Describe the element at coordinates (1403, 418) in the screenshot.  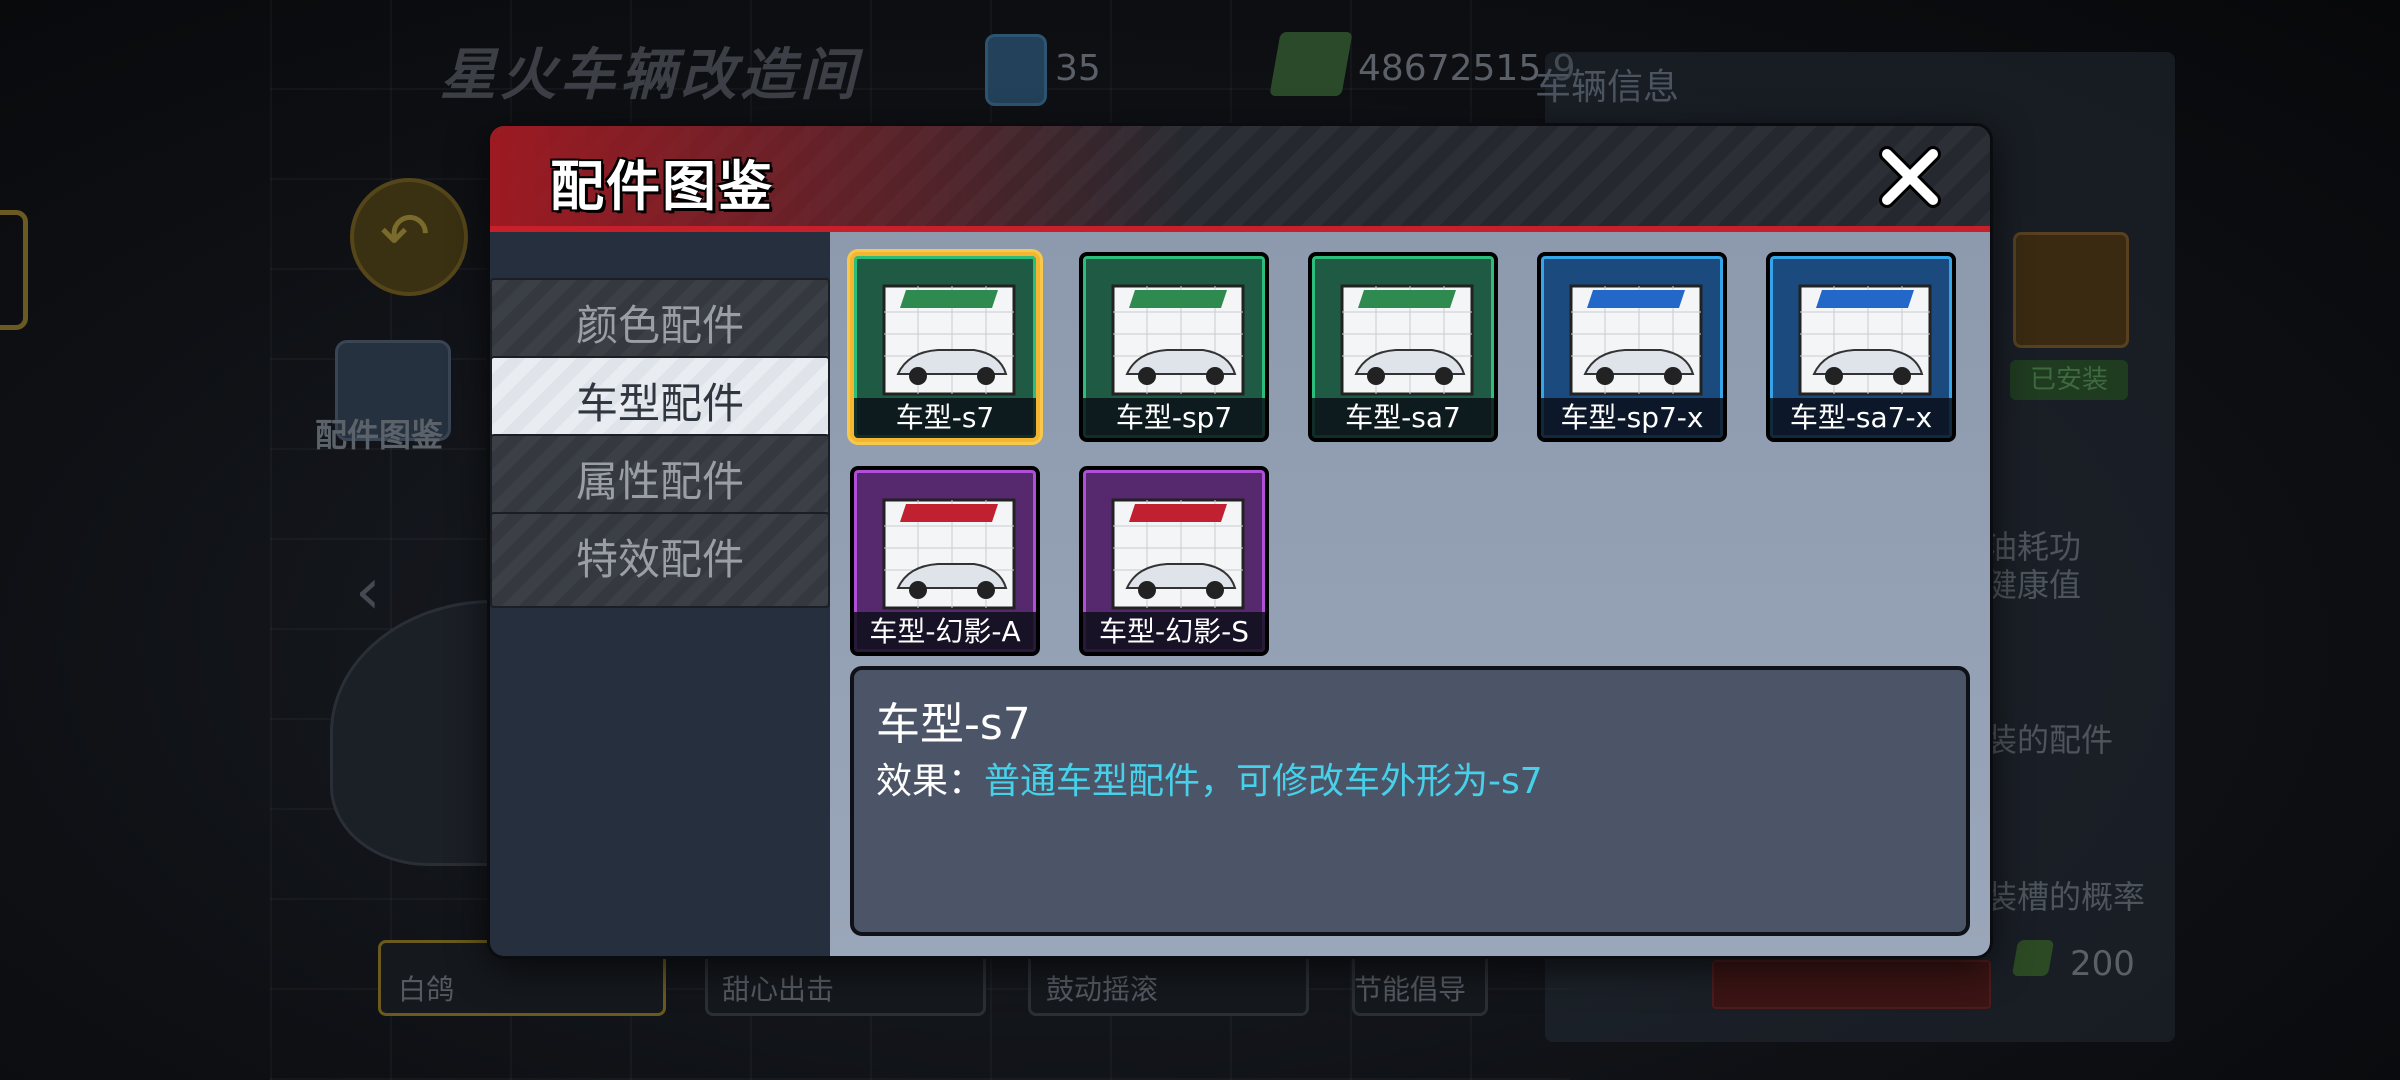
I see `part-card-label: 车型-sa7` at that location.